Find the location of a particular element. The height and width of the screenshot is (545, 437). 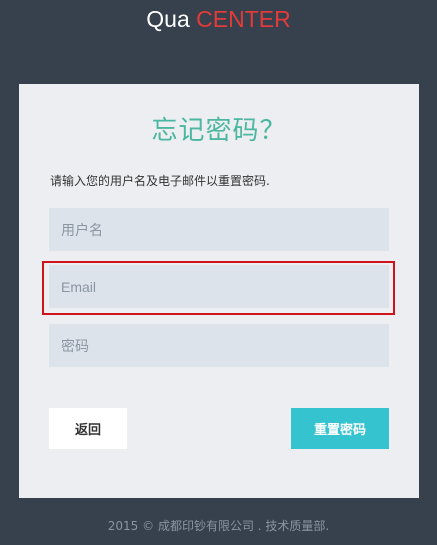

reset-password-button: 重置密码 is located at coordinates (340, 428).